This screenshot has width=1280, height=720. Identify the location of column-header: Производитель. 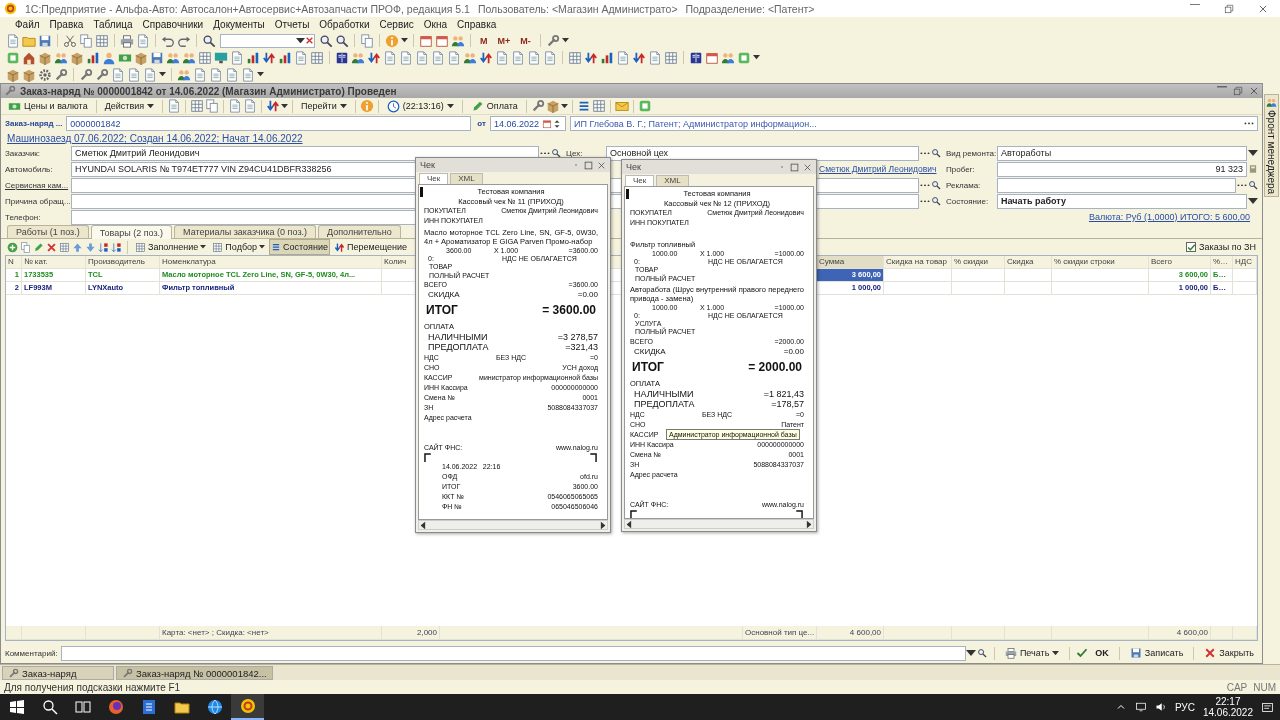
(123, 262).